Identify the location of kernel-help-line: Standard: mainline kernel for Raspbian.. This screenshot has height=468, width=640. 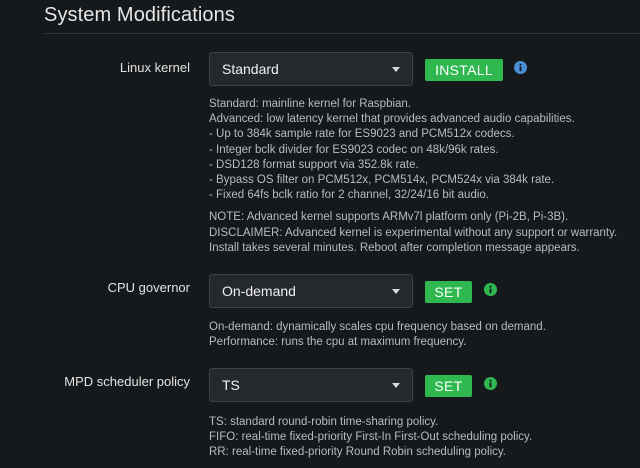
(310, 104).